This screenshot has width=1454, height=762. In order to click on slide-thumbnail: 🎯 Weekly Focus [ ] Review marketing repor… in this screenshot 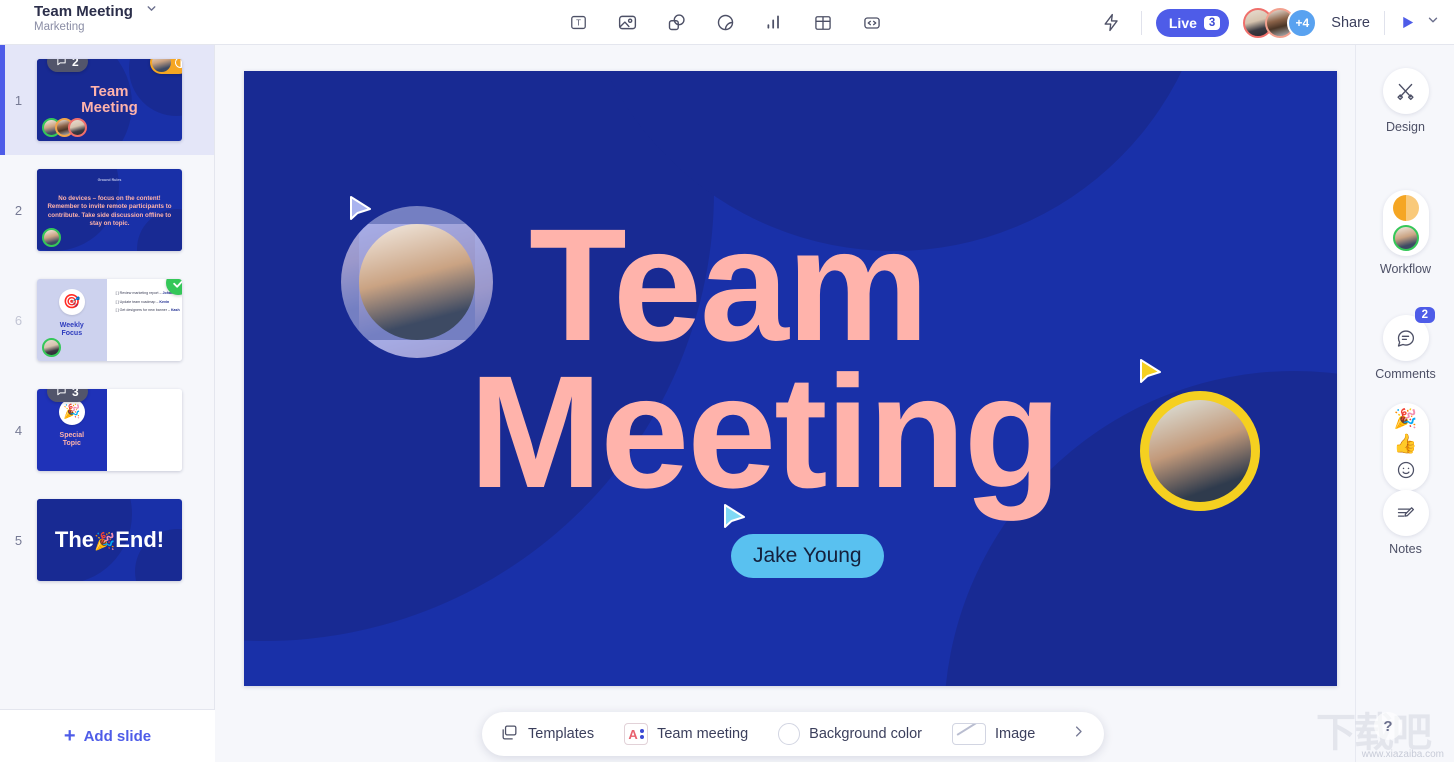, I will do `click(109, 320)`.